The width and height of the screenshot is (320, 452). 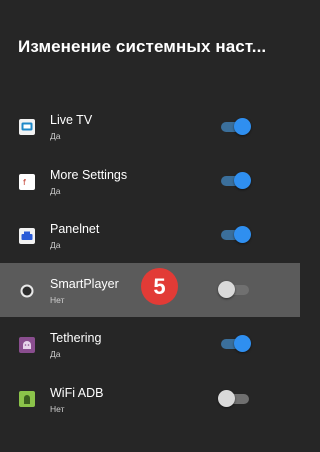 I want to click on list-item-live-tv: Live TV Да, so click(x=150, y=128).